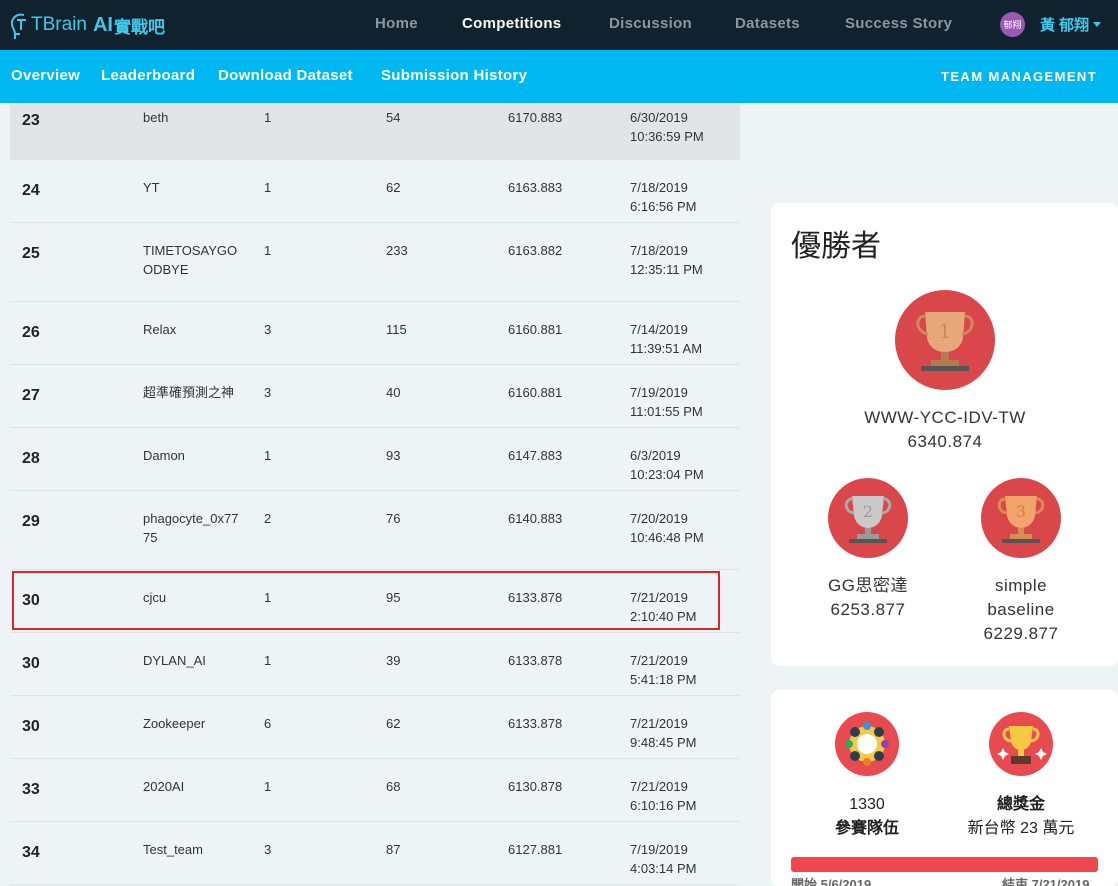 The width and height of the screenshot is (1118, 886). I want to click on submitted-time: 6:10:16 PM, so click(663, 805).